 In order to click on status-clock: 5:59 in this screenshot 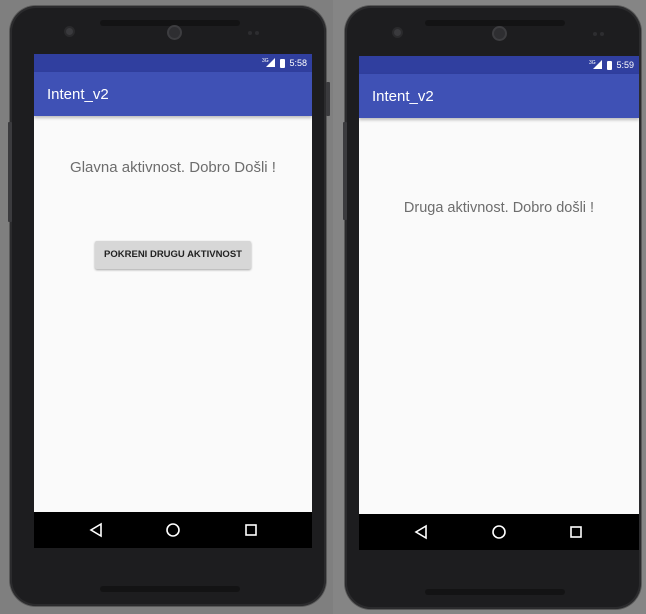, I will do `click(625, 65)`.